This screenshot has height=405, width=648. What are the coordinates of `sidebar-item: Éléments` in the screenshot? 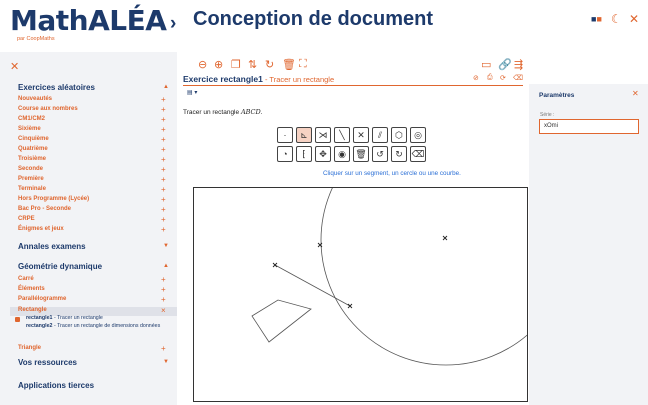 It's located at (31, 289).